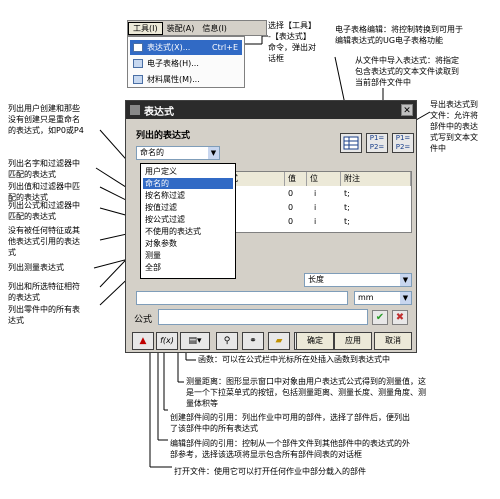  I want to click on delete-icon: ✖, so click(400, 317).